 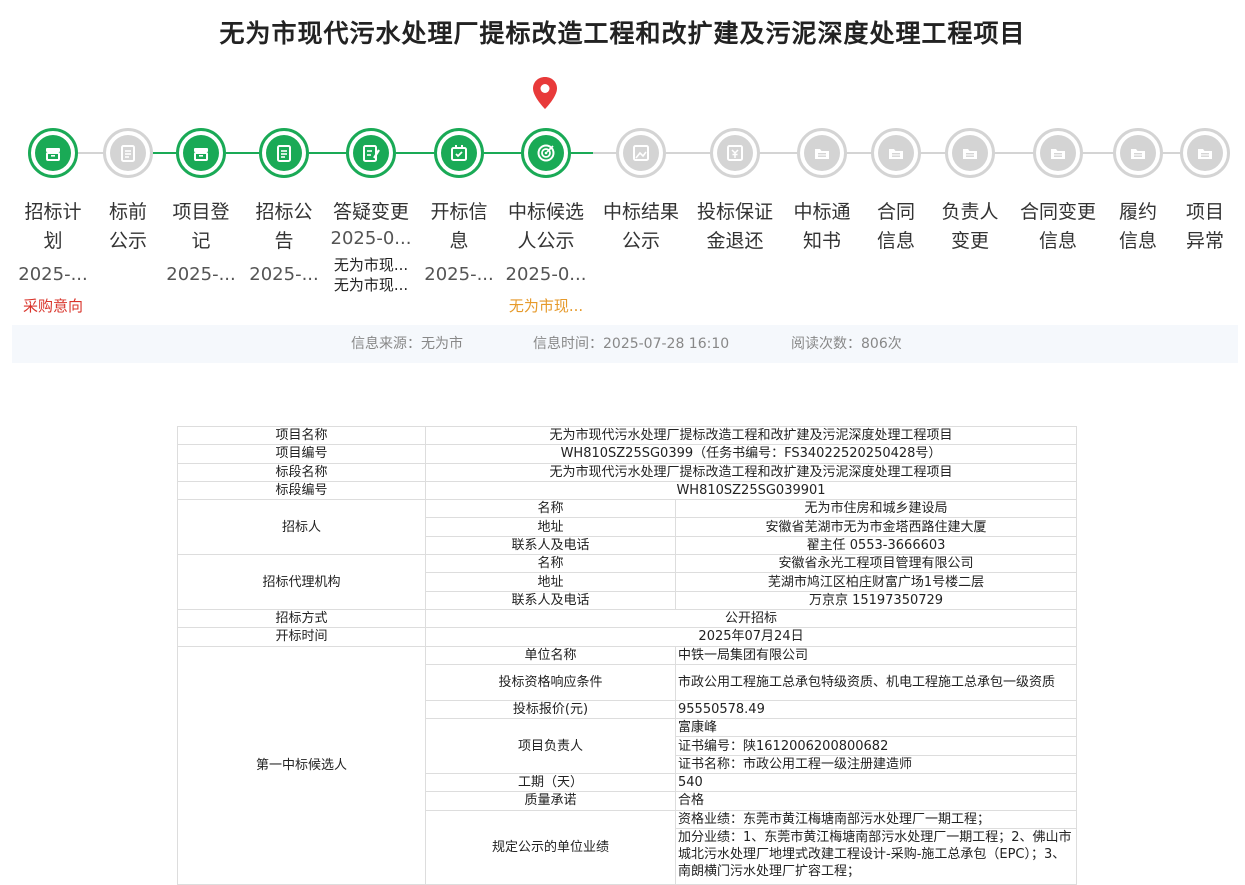 What do you see at coordinates (735, 227) in the screenshot?
I see `step-label: 投标保证 金退还` at bounding box center [735, 227].